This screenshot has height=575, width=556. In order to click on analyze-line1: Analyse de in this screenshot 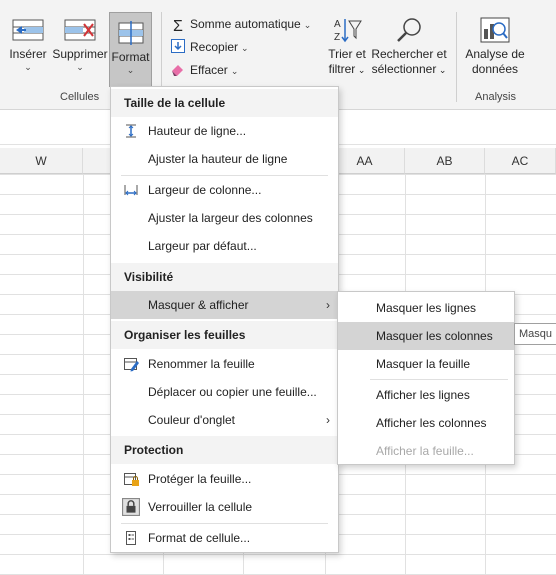, I will do `click(495, 54)`.